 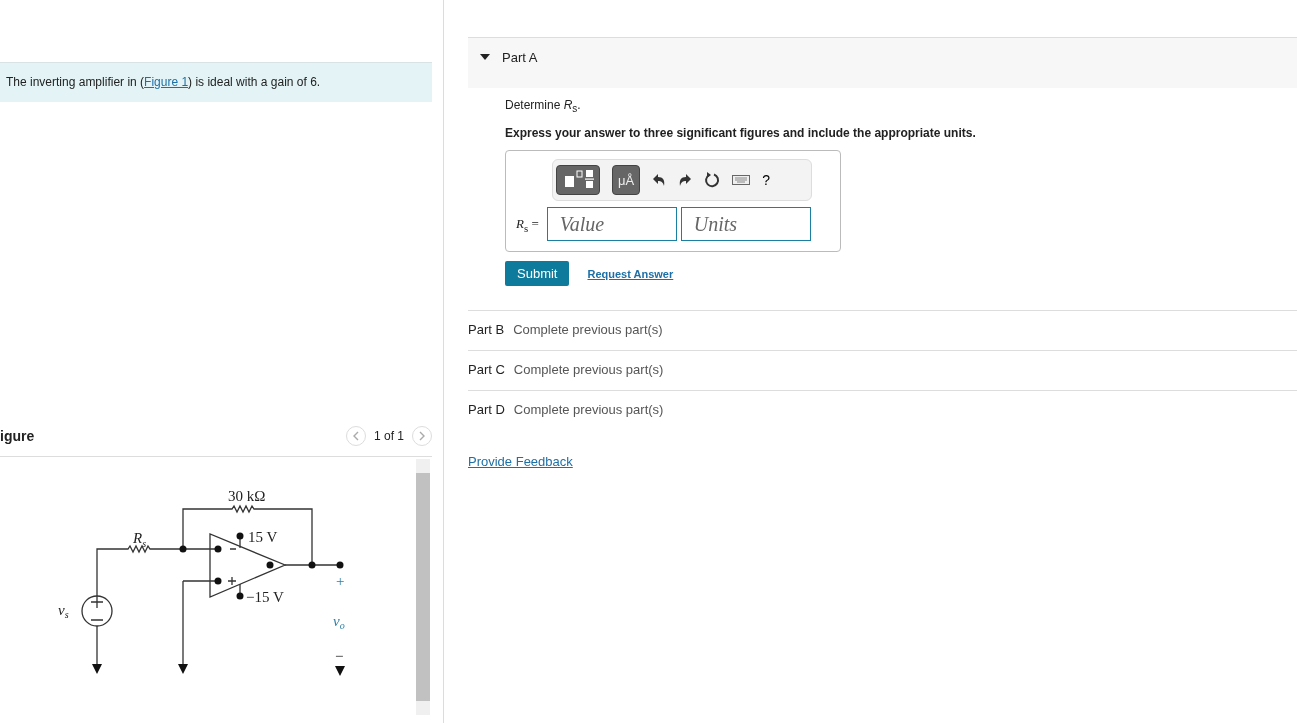 I want to click on help-button: ?, so click(x=766, y=180).